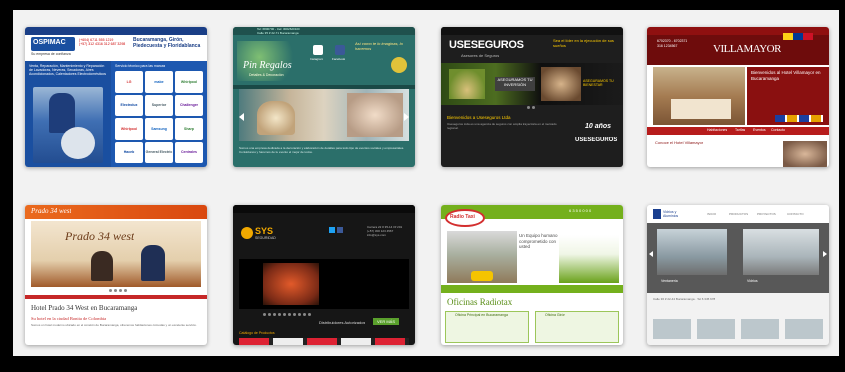  I want to click on villa-flag-icon, so click(798, 36).